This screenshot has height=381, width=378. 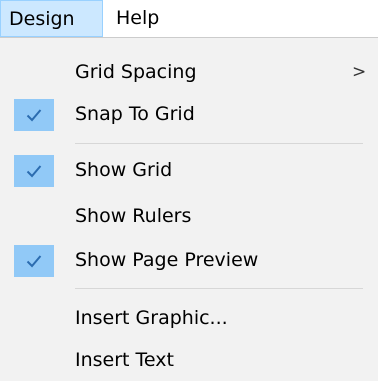 I want to click on menu-item-label: Show Rulers, so click(x=133, y=216).